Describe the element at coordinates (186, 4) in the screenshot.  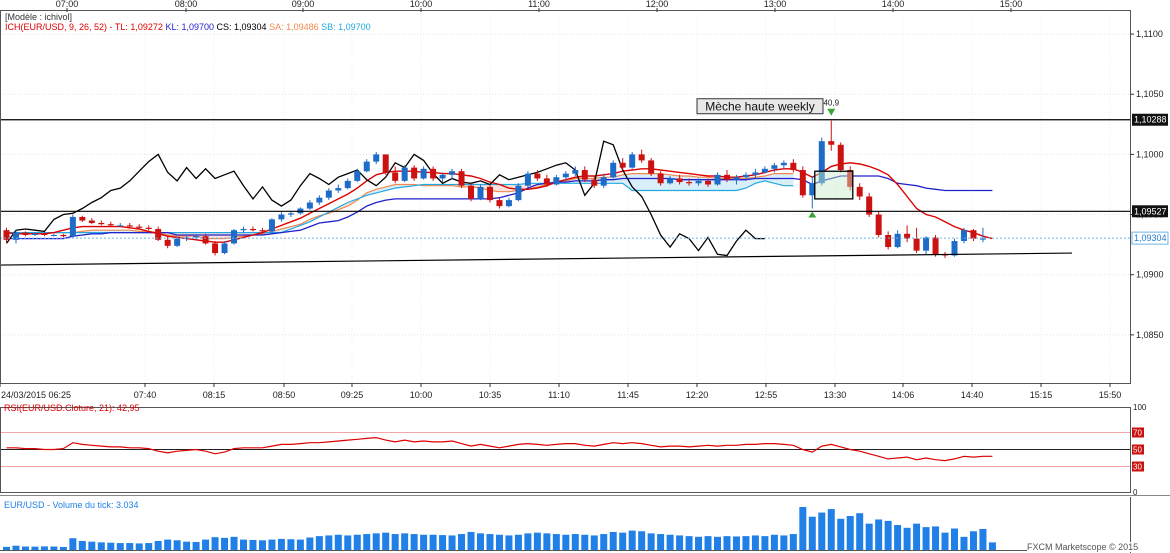
I see `top-time-label: 08:00` at that location.